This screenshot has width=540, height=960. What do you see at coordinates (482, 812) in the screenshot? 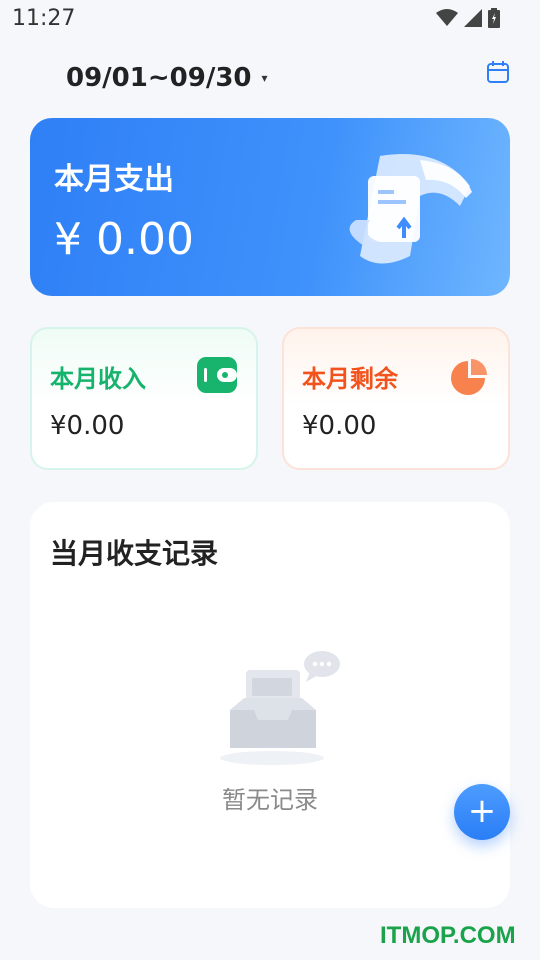
I see `add-record-button: +` at bounding box center [482, 812].